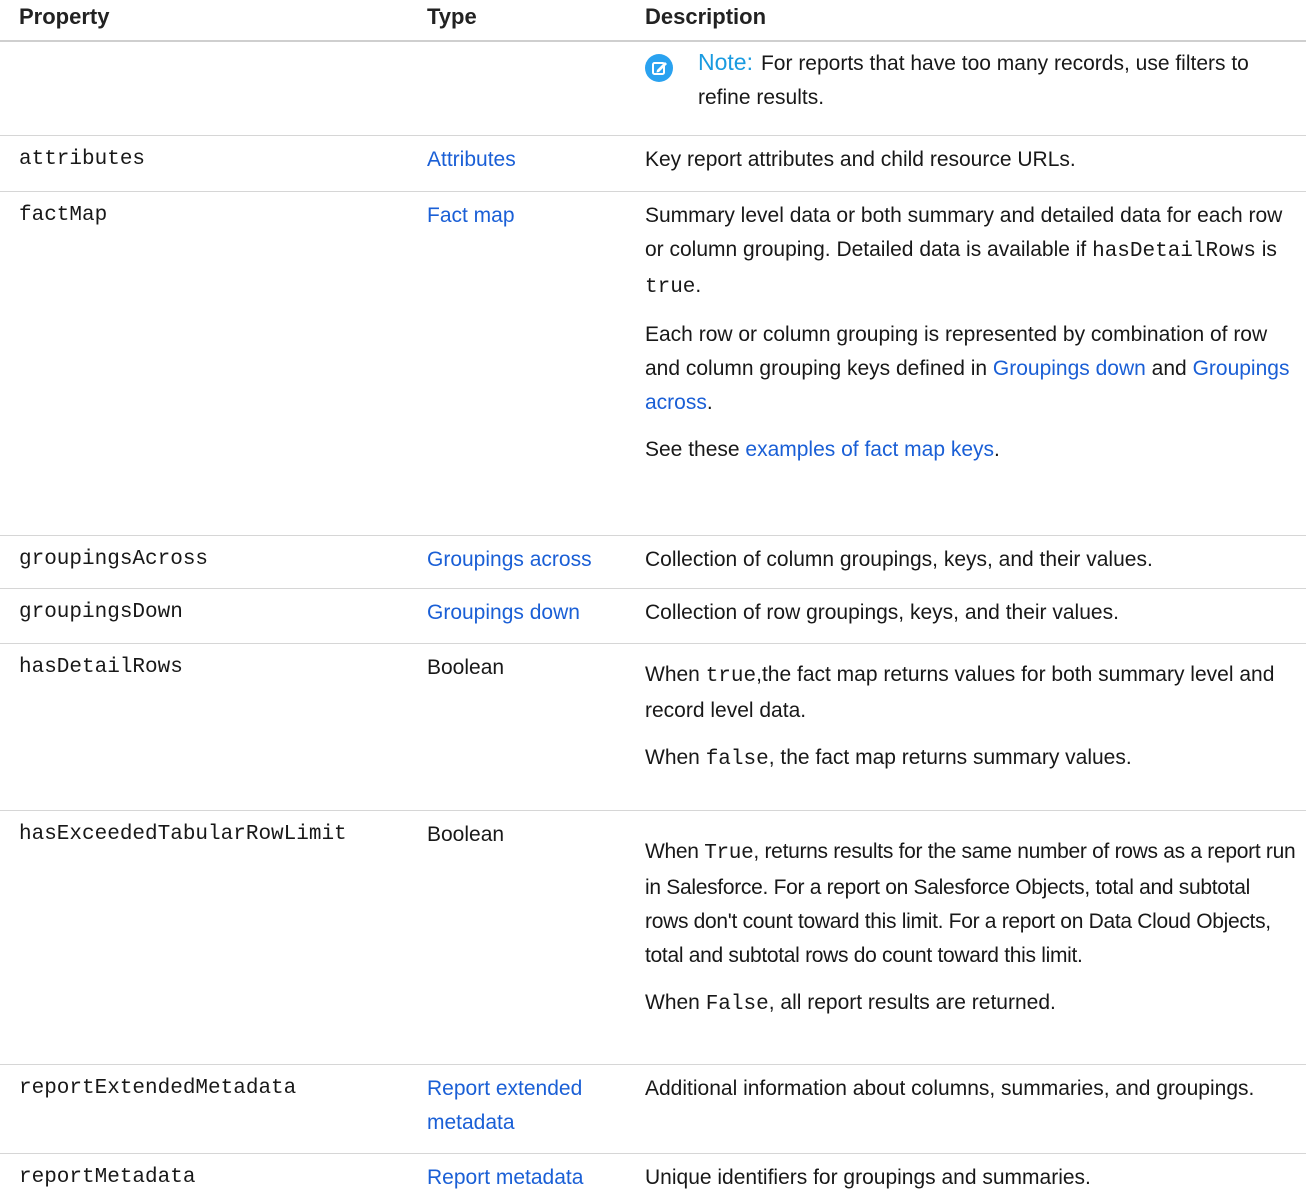 The image size is (1306, 1201). What do you see at coordinates (966, 20) in the screenshot?
I see `header-description: Description` at bounding box center [966, 20].